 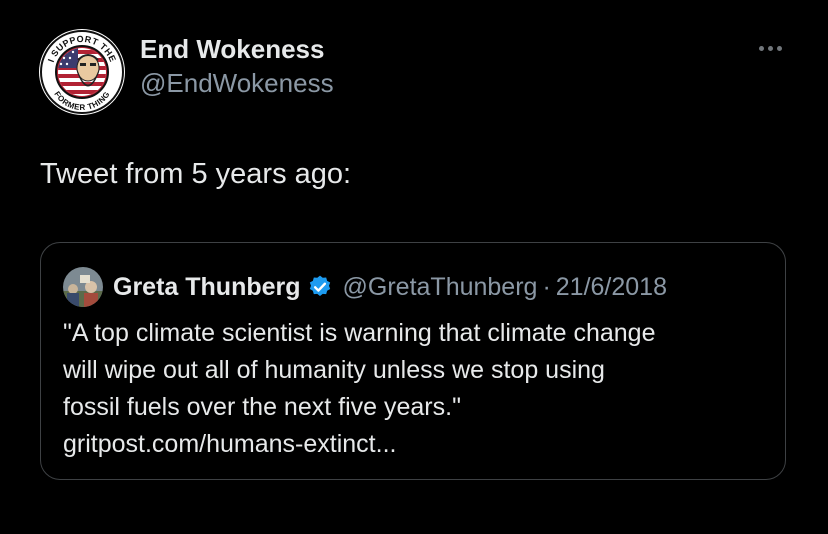 What do you see at coordinates (237, 66) in the screenshot?
I see `author-info: End Wokeness @EndWokeness` at bounding box center [237, 66].